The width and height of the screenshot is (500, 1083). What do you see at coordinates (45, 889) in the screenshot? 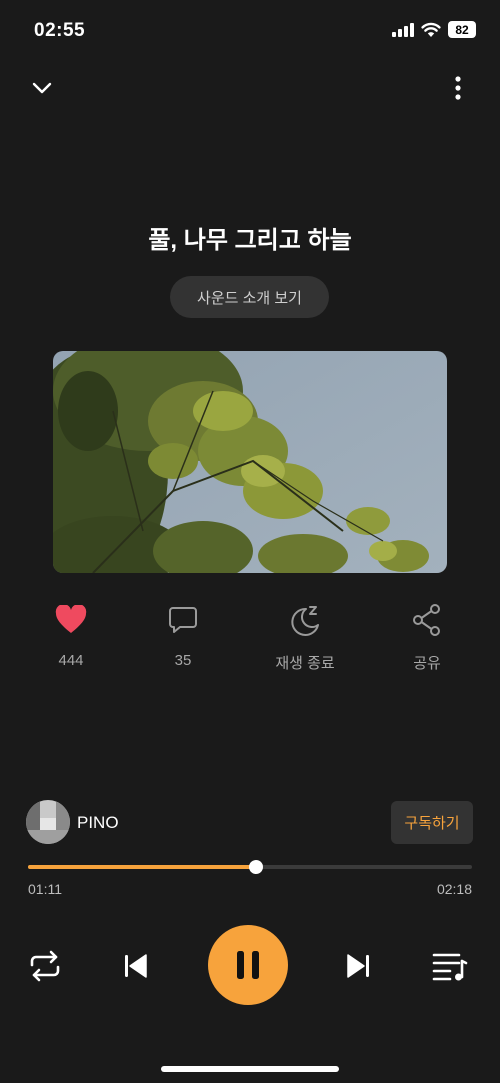
I see `elapsed-time: 01:11` at bounding box center [45, 889].